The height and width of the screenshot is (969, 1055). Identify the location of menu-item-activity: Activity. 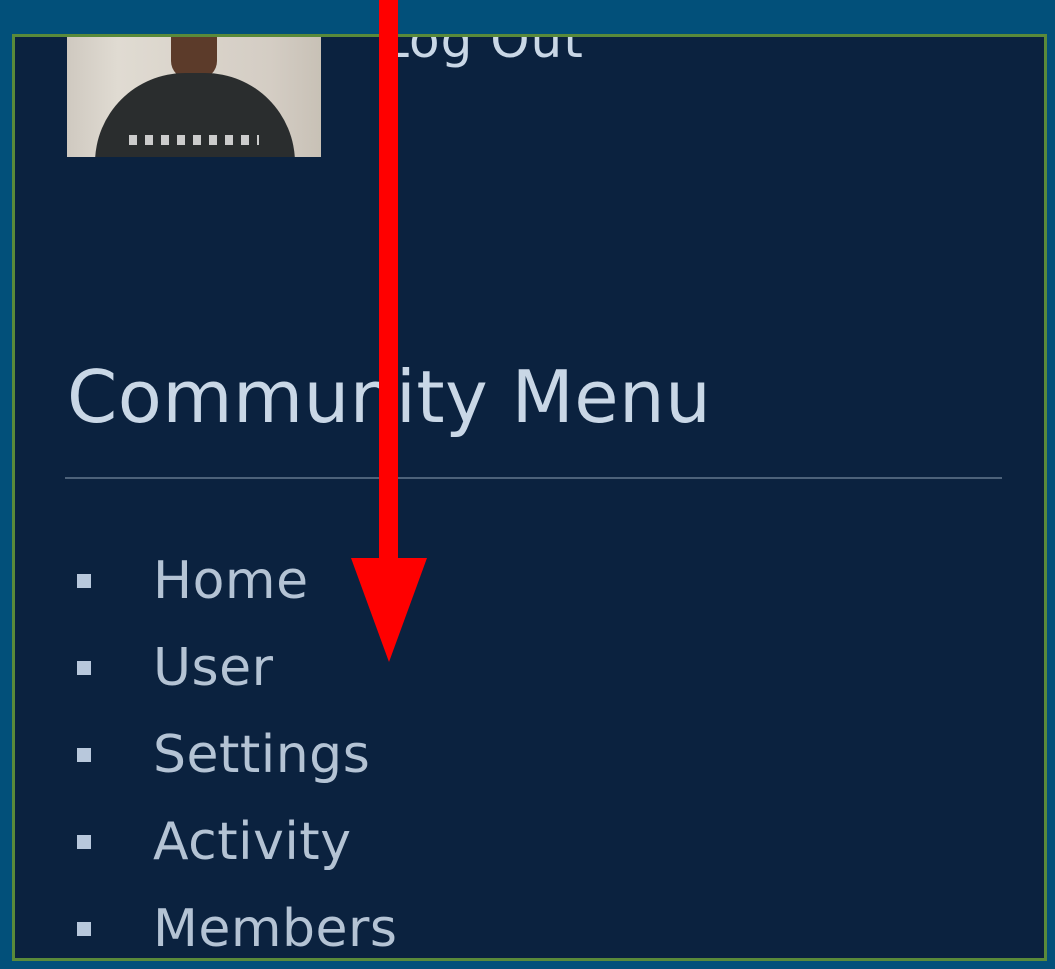
(237, 841).